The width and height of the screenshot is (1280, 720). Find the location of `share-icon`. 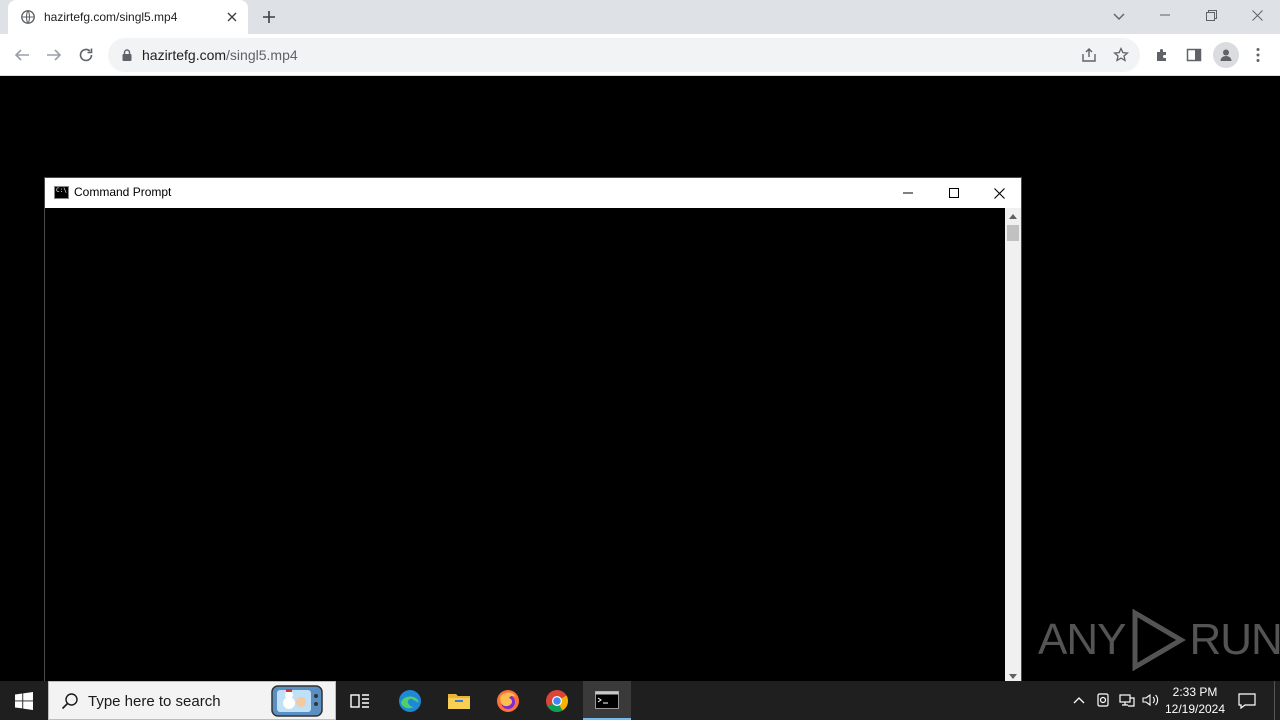

share-icon is located at coordinates (1089, 55).